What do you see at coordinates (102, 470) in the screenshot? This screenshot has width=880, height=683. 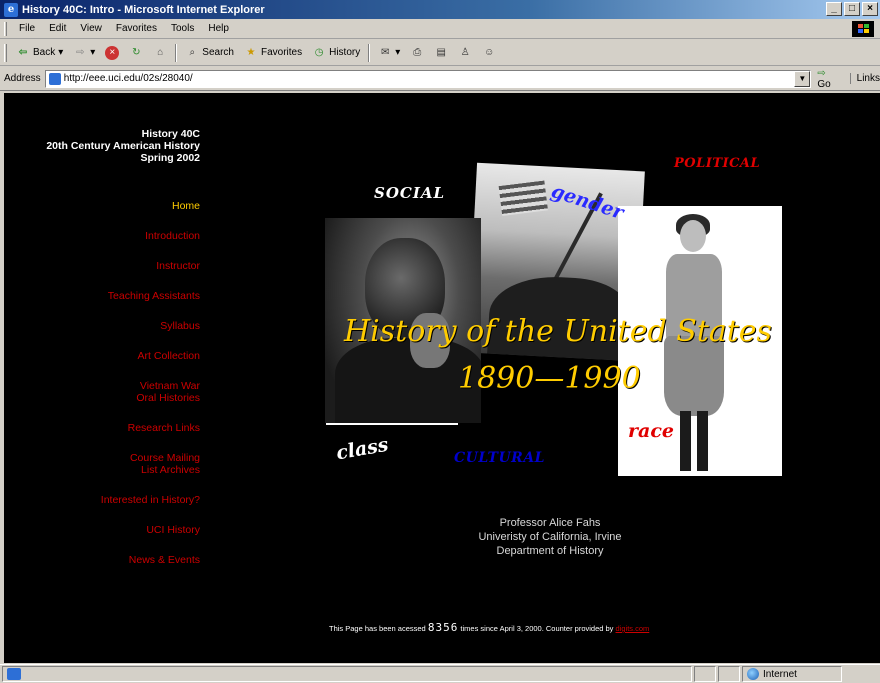 I see `nav-course-mailing-line2: List Archives` at bounding box center [102, 470].